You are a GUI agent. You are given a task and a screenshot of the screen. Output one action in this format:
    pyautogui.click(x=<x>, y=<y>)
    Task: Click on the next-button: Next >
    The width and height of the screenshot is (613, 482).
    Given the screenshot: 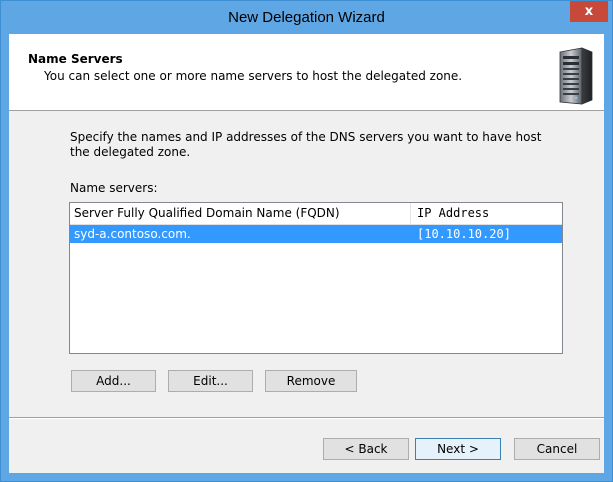 What is the action you would take?
    pyautogui.click(x=458, y=449)
    